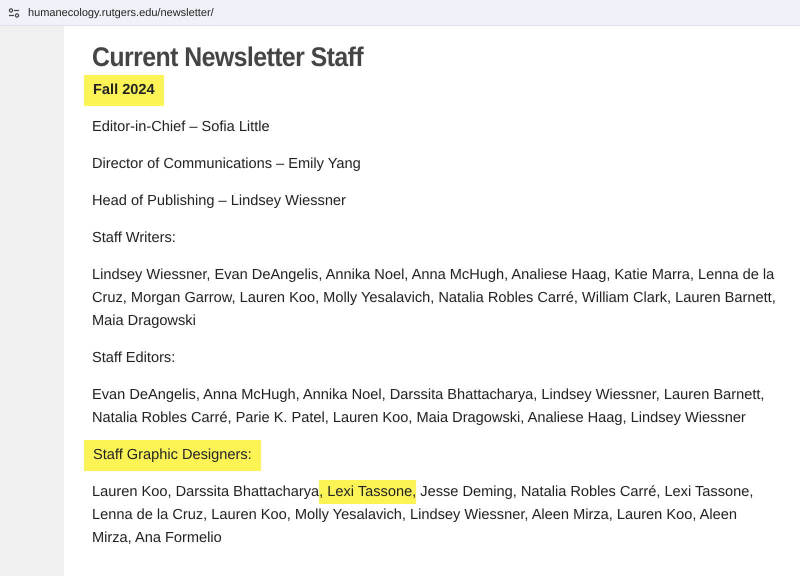 The width and height of the screenshot is (800, 576). Describe the element at coordinates (134, 358) in the screenshot. I see `paragraph-text: Staff Editors:` at that location.